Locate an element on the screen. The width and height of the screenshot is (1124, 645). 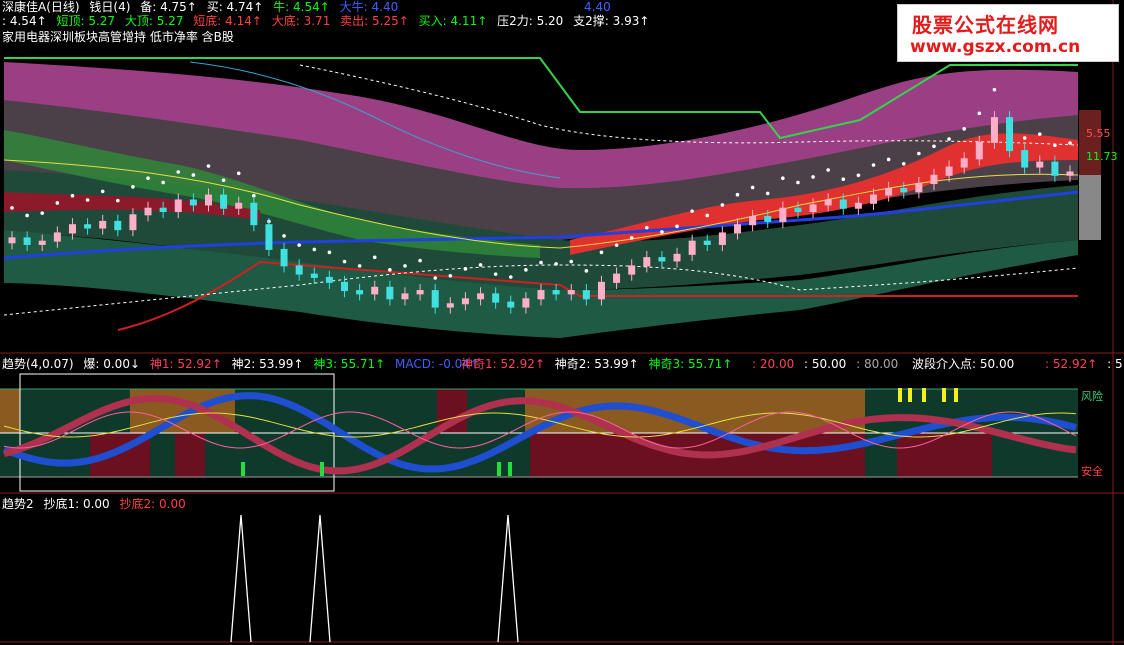
indicator-header-4: 波段介入点: 50.00 is located at coordinates (966, 364).